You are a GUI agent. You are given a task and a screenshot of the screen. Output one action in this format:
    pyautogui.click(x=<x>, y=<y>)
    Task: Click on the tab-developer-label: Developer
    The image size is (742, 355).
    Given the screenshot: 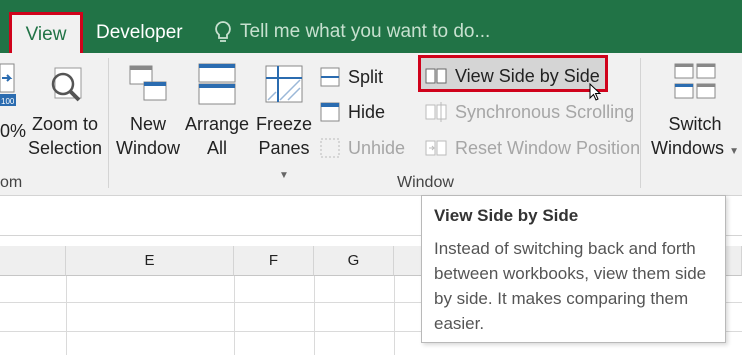 What is the action you would take?
    pyautogui.click(x=139, y=32)
    